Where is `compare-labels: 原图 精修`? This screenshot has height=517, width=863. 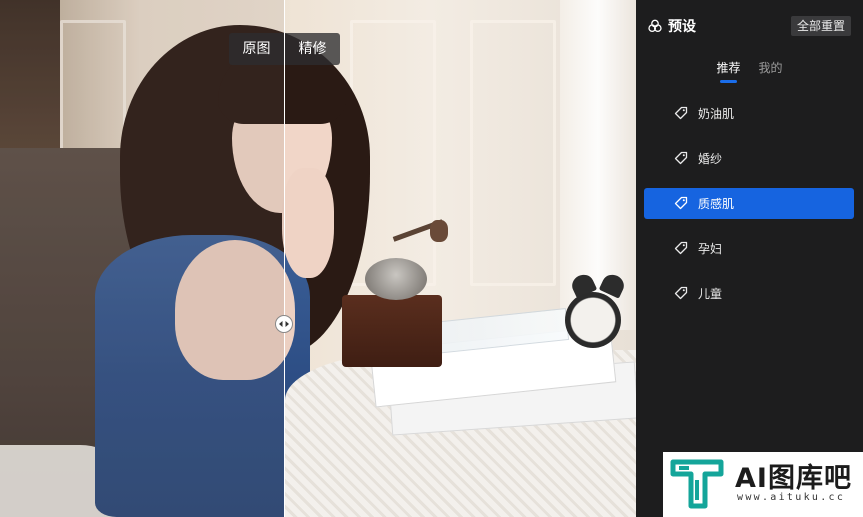 compare-labels: 原图 精修 is located at coordinates (284, 49).